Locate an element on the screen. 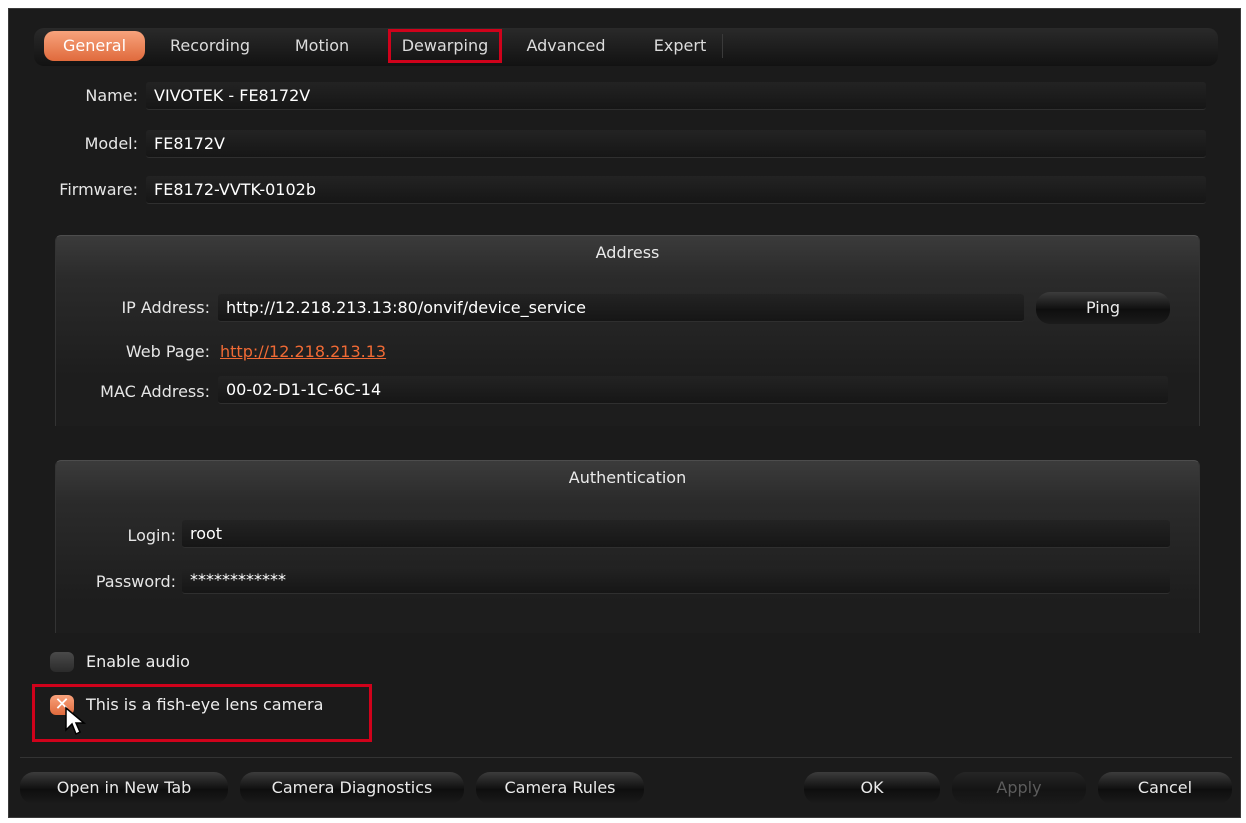  open-in-new-tab-button: Open in New Tab is located at coordinates (124, 788).